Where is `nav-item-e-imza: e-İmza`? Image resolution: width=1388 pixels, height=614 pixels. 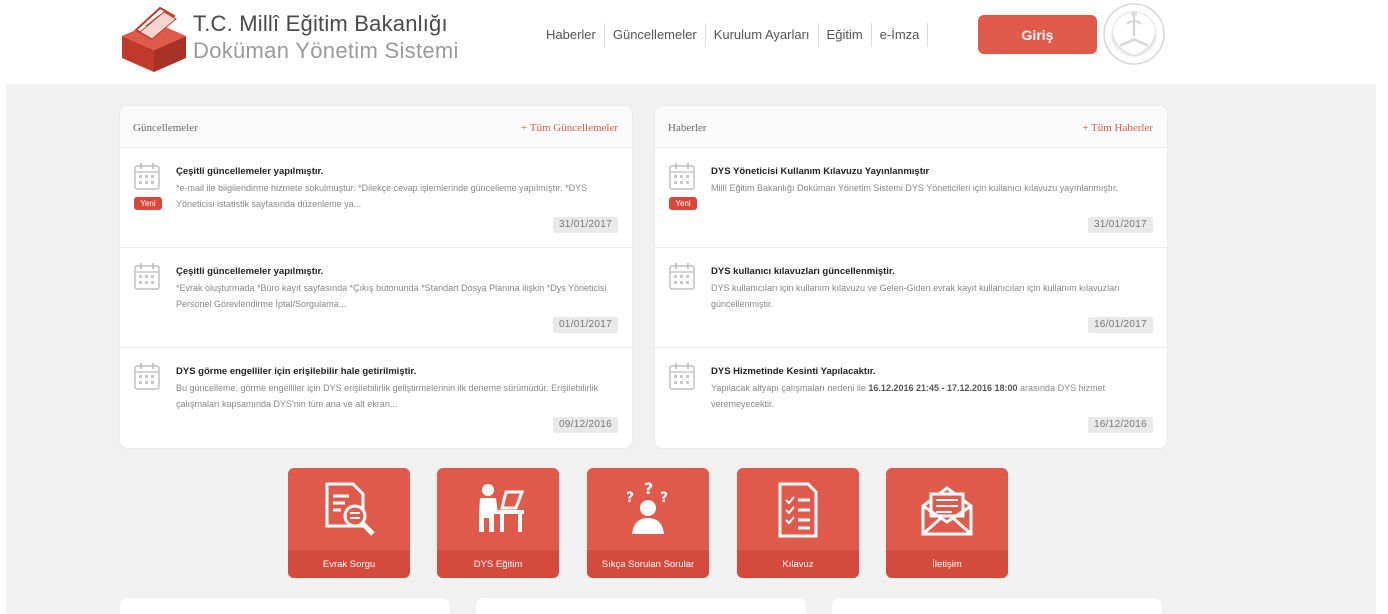
nav-item-e-imza: e-İmza is located at coordinates (900, 35).